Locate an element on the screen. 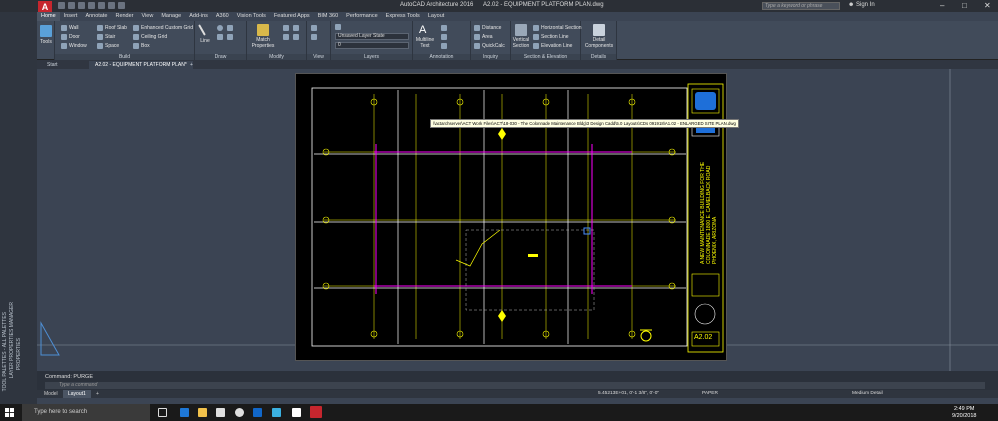  wall-label: Wall is located at coordinates (74, 28).